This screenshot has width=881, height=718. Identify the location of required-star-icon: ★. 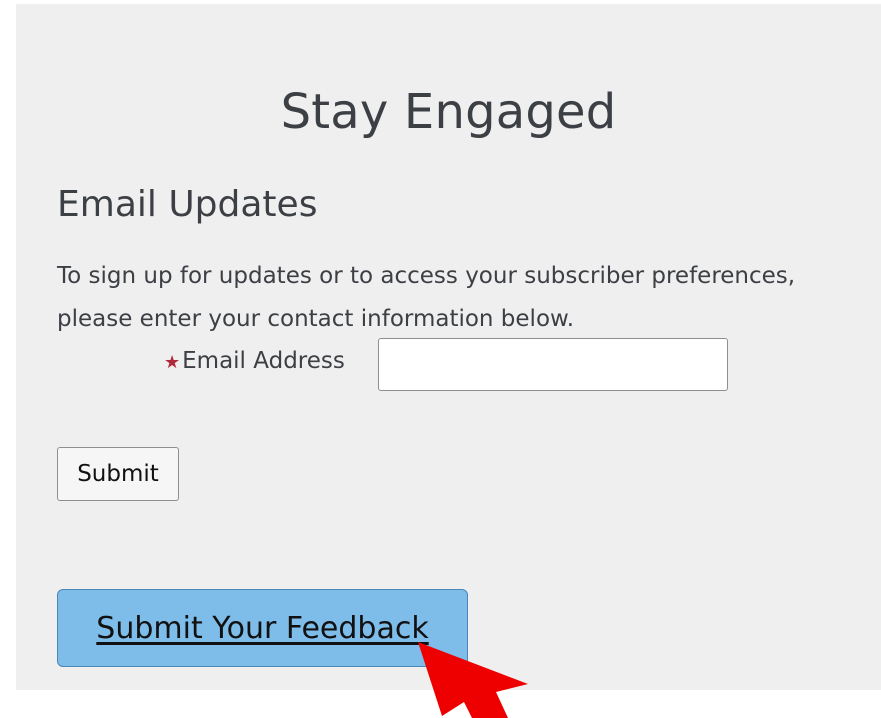
(172, 362).